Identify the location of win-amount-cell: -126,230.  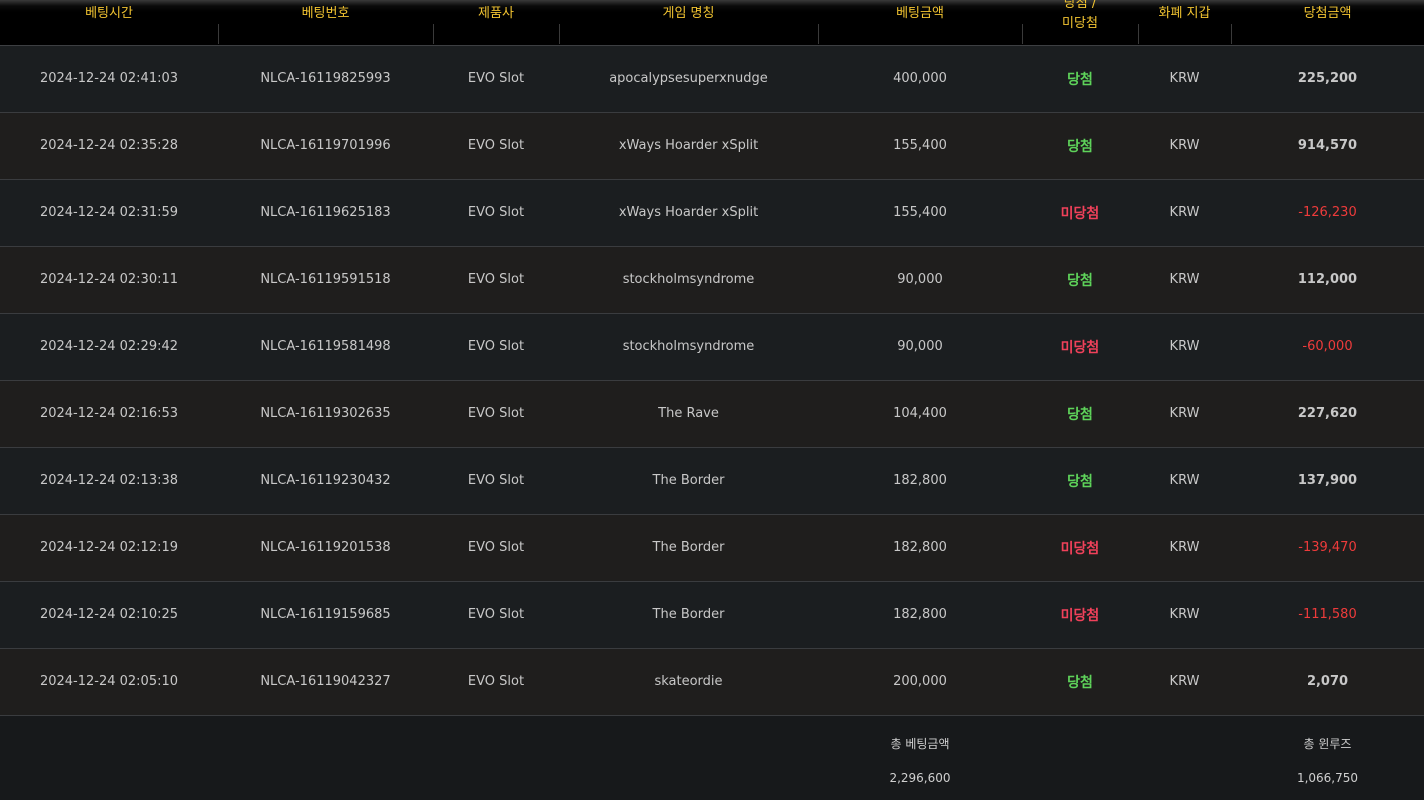
(1327, 213).